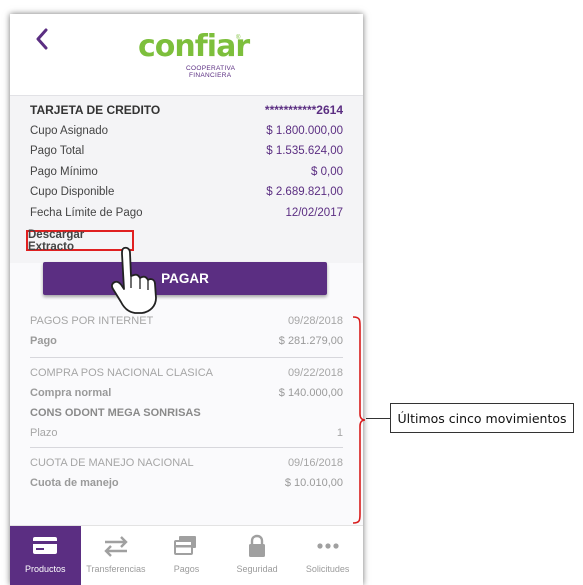 This screenshot has height=585, width=583. Describe the element at coordinates (327, 569) in the screenshot. I see `tab-label: Solicitudes` at that location.